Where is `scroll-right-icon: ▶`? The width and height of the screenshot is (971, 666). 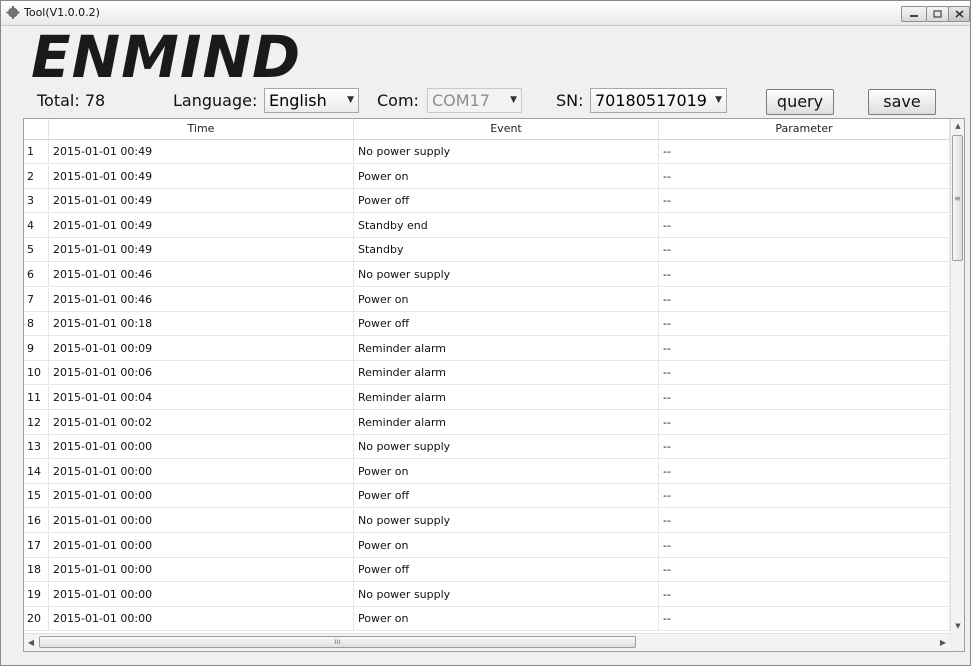 scroll-right-icon: ▶ is located at coordinates (943, 642).